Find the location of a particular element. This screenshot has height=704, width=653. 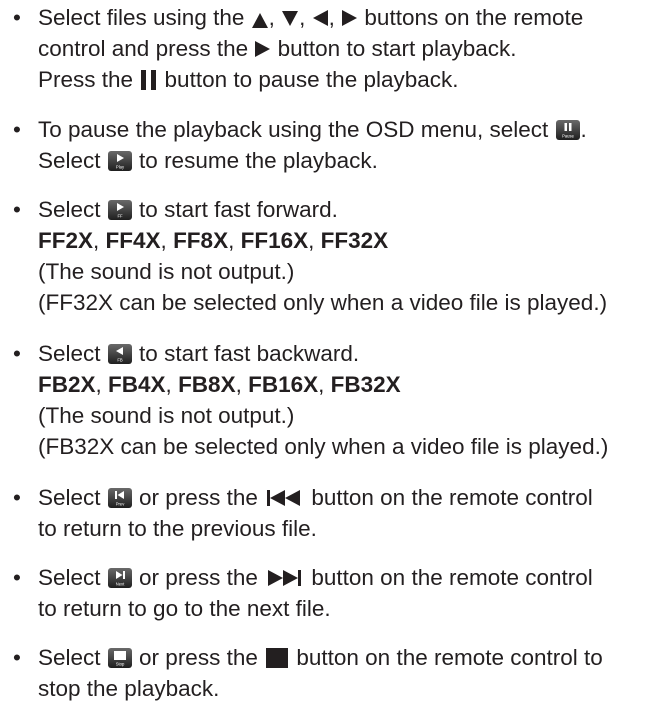

speed-label: FB32X is located at coordinates (365, 384).